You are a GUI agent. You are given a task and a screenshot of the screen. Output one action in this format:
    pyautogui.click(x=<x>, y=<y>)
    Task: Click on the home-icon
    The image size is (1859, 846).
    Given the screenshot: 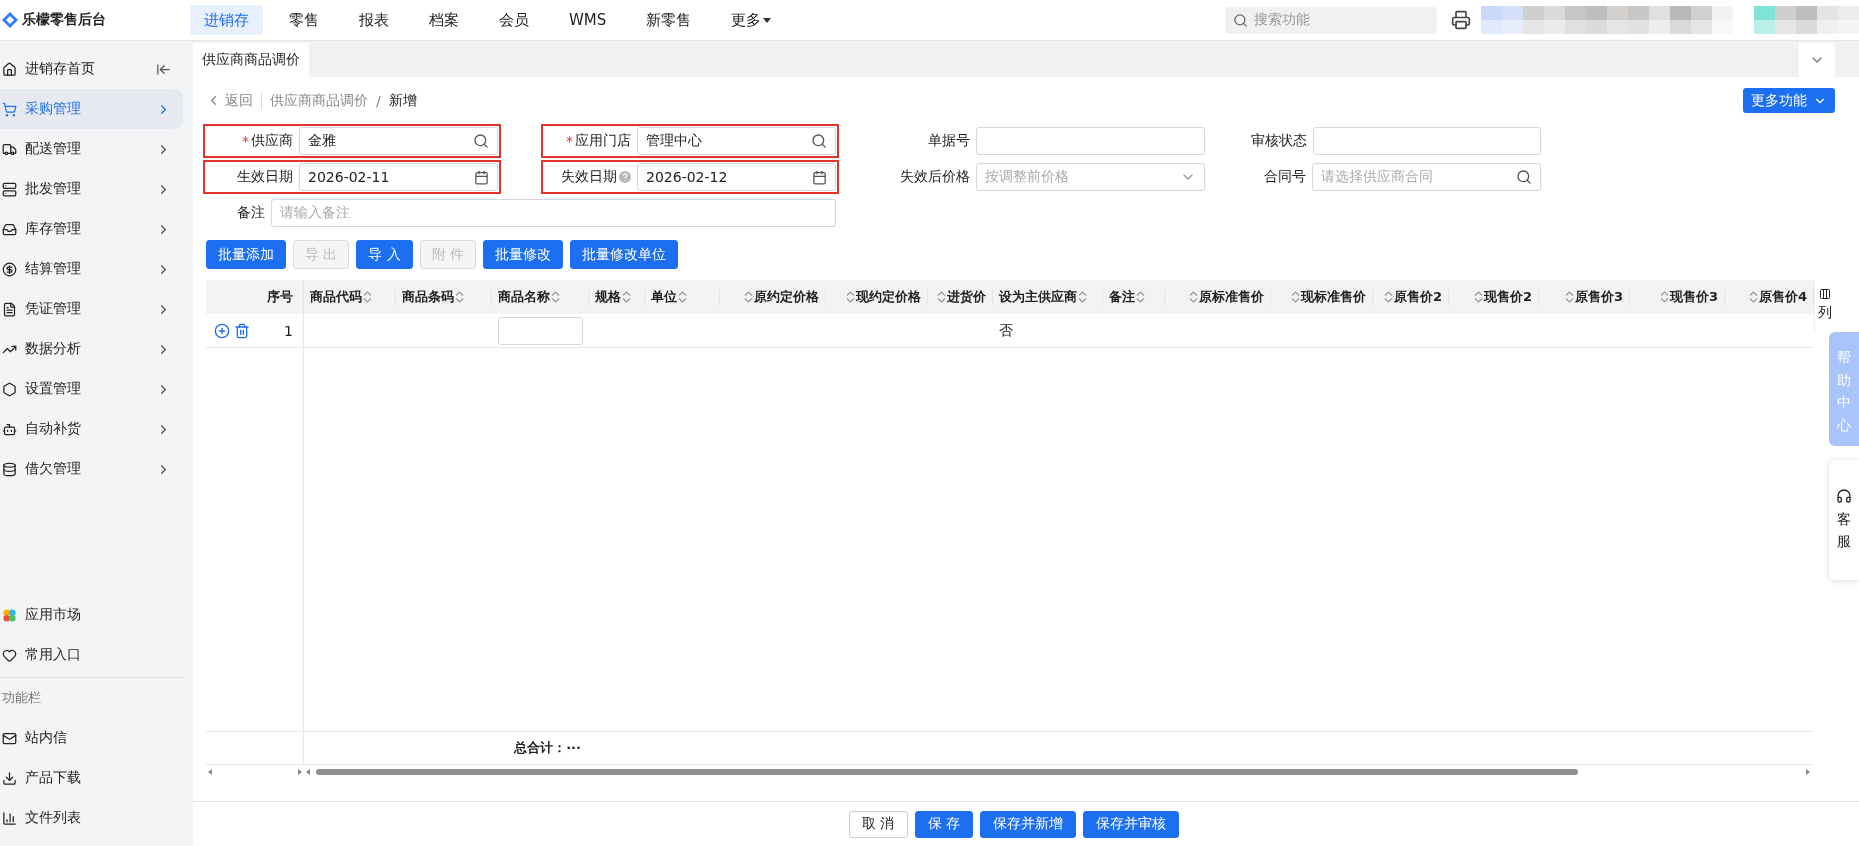 What is the action you would take?
    pyautogui.click(x=9, y=69)
    